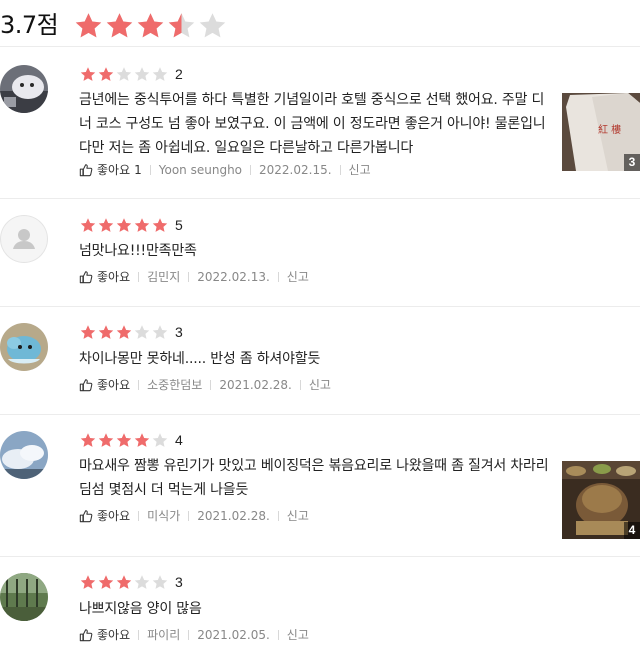 The width and height of the screenshot is (640, 664). I want to click on default-avatar-icon, so click(24, 239).